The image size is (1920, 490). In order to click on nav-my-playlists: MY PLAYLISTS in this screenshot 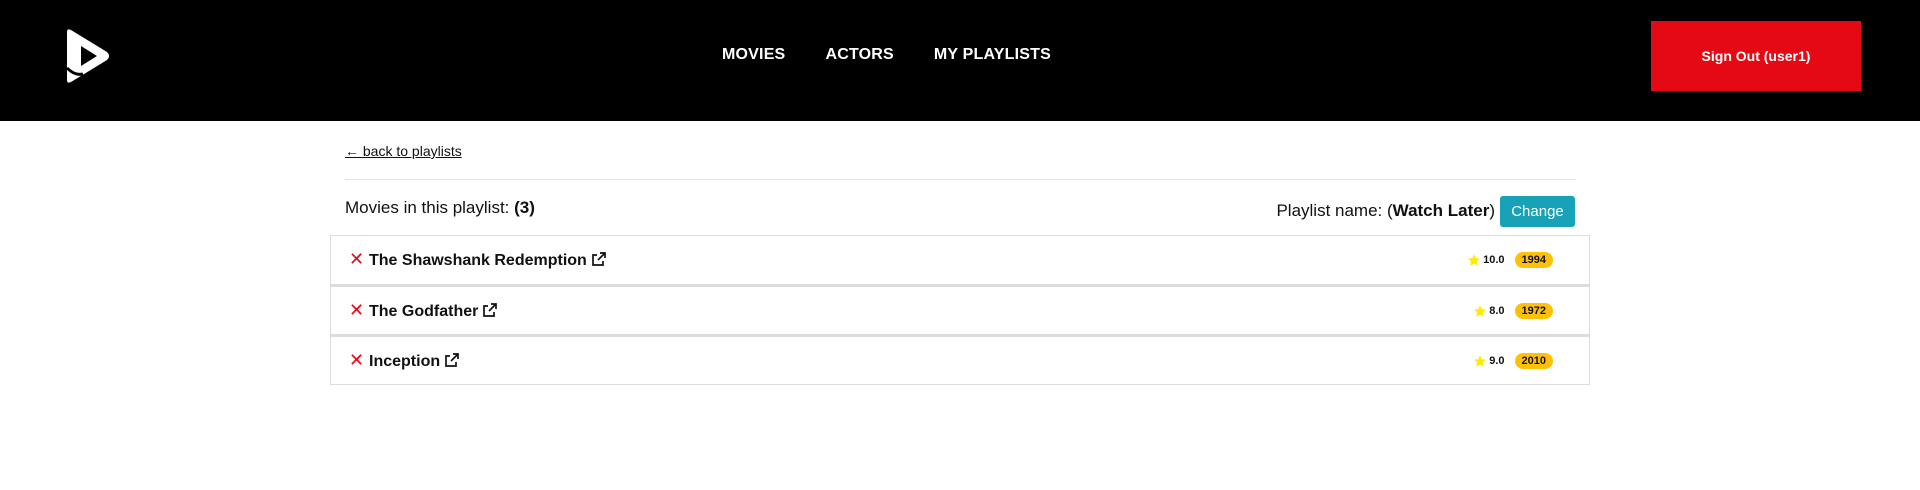, I will do `click(992, 55)`.